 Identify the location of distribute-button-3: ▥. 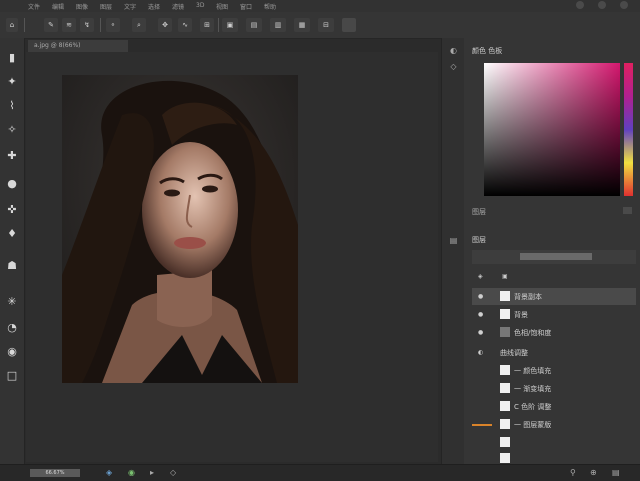
(278, 25).